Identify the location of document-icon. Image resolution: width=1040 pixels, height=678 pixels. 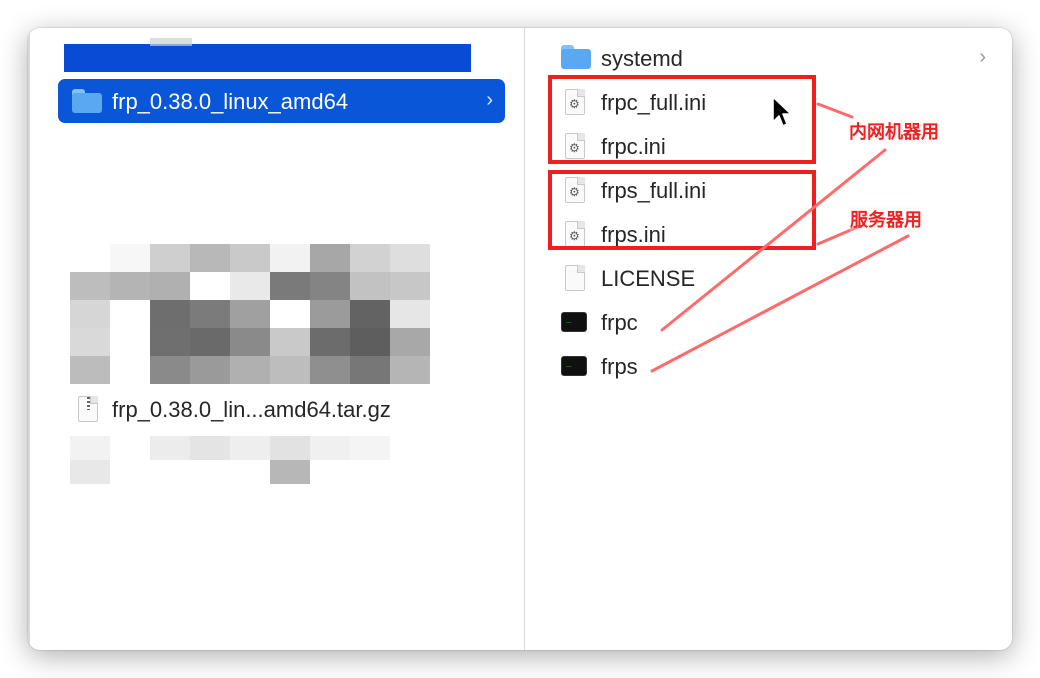
(575, 278).